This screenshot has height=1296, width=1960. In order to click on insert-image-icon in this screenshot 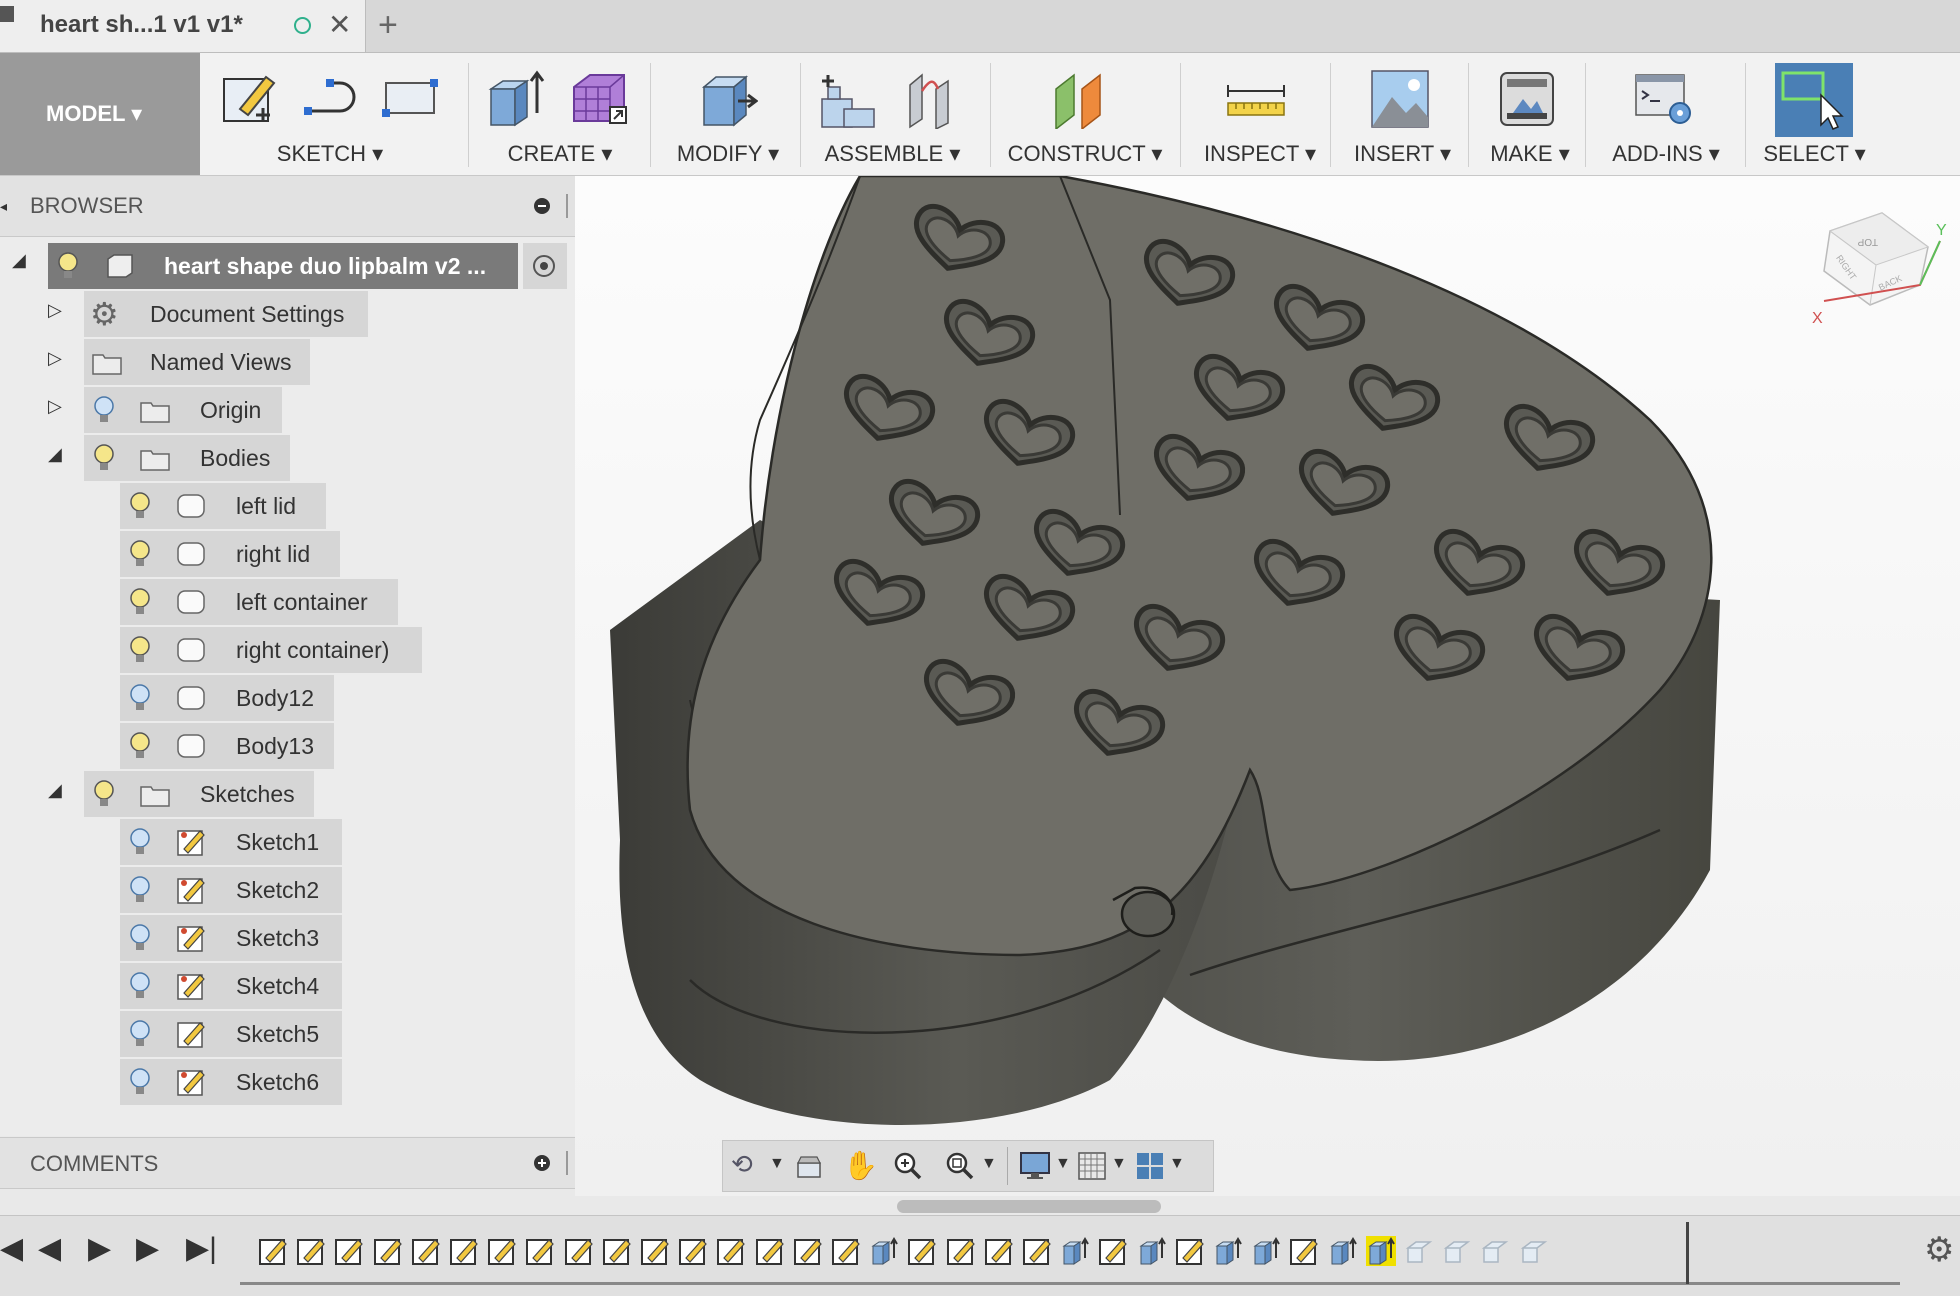, I will do `click(1400, 99)`.